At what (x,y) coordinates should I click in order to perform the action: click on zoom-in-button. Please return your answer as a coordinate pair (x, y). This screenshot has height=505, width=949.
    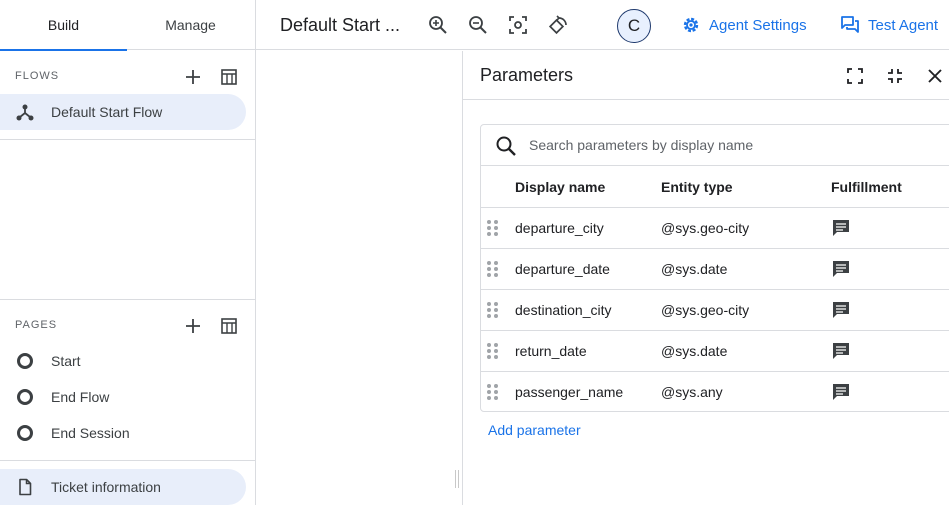
    Looking at the image, I should click on (438, 25).